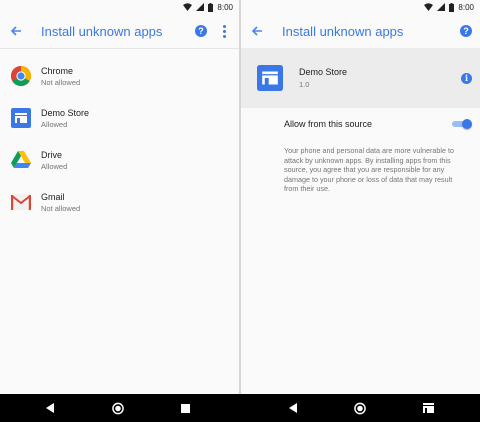 This screenshot has width=480, height=422. Describe the element at coordinates (428, 408) in the screenshot. I see `store-nav-icon` at that location.